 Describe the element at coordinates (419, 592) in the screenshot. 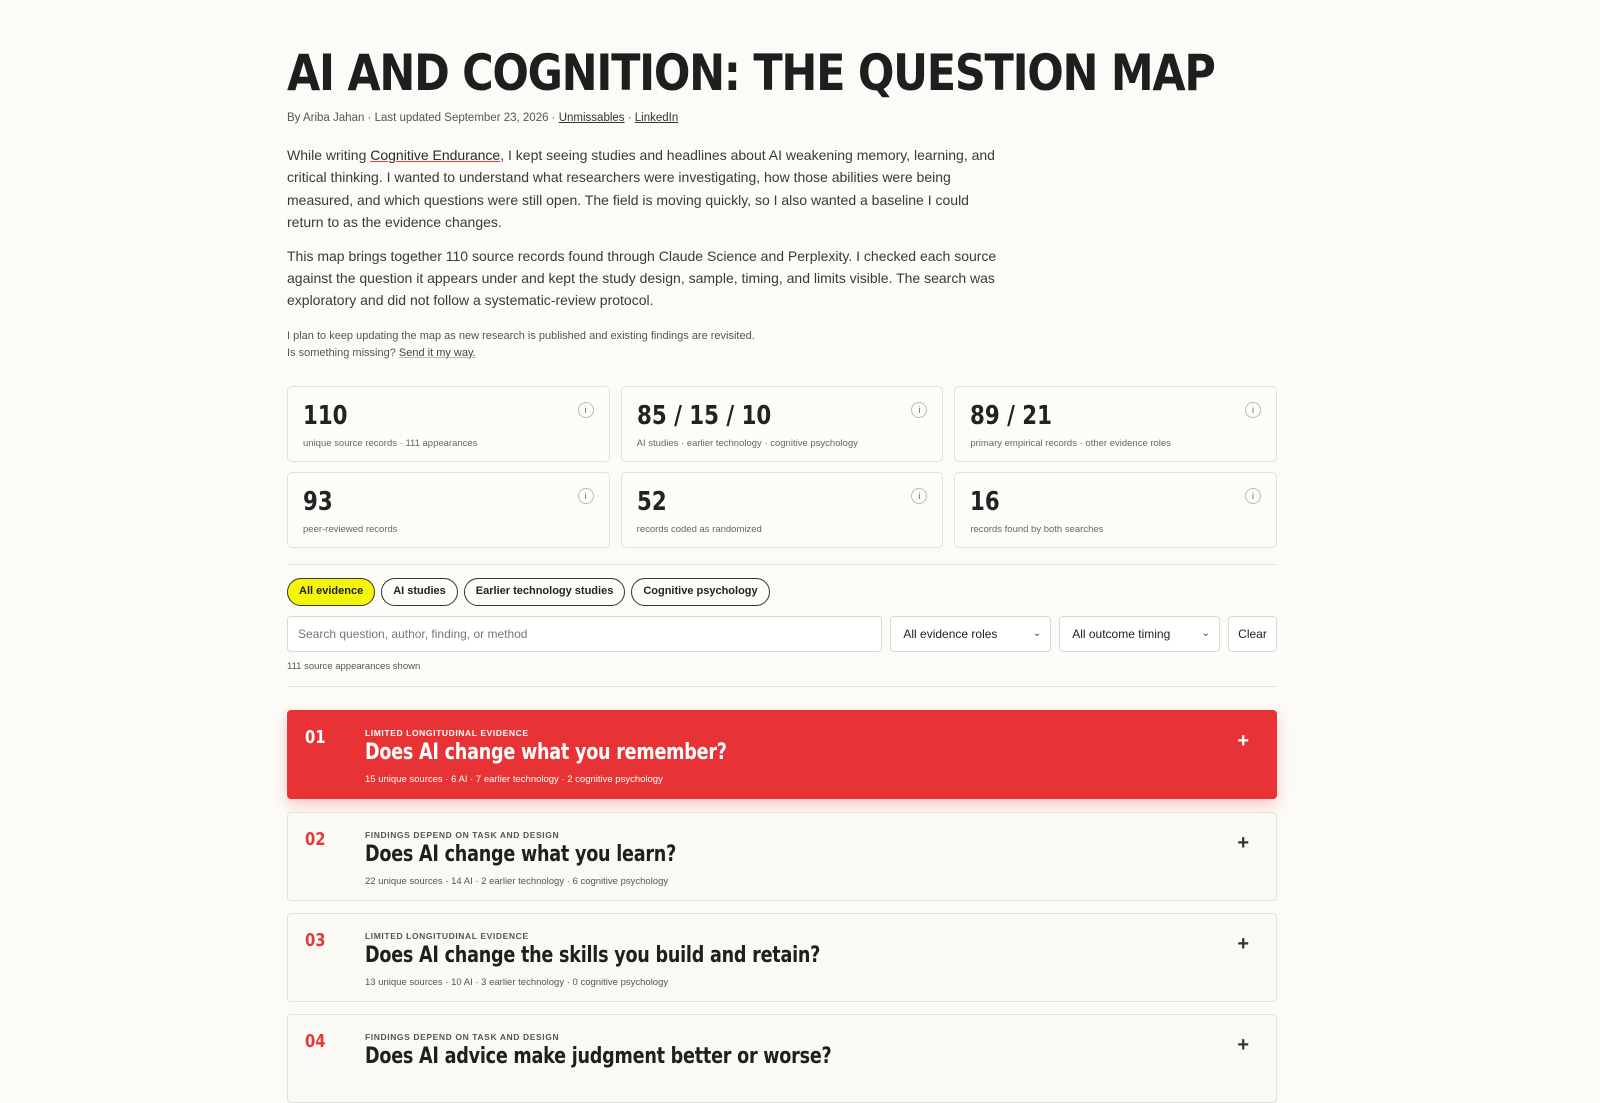

I see `chip-ai-studies: AI studies` at that location.